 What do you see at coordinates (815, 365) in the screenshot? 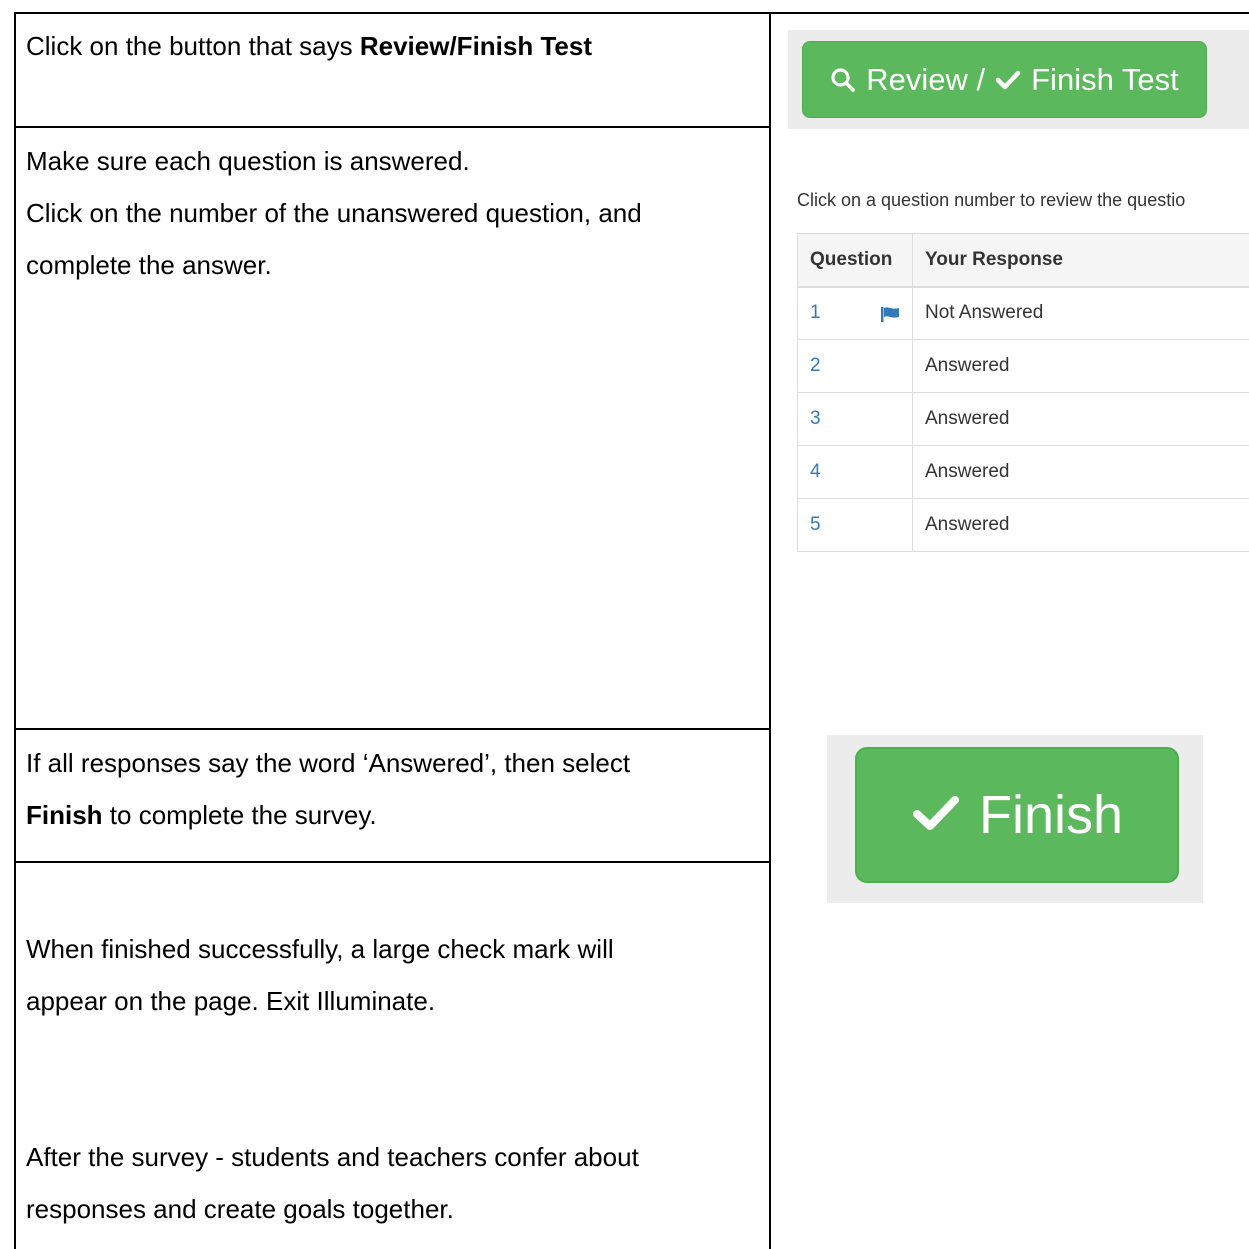
I see `question-number: 2` at bounding box center [815, 365].